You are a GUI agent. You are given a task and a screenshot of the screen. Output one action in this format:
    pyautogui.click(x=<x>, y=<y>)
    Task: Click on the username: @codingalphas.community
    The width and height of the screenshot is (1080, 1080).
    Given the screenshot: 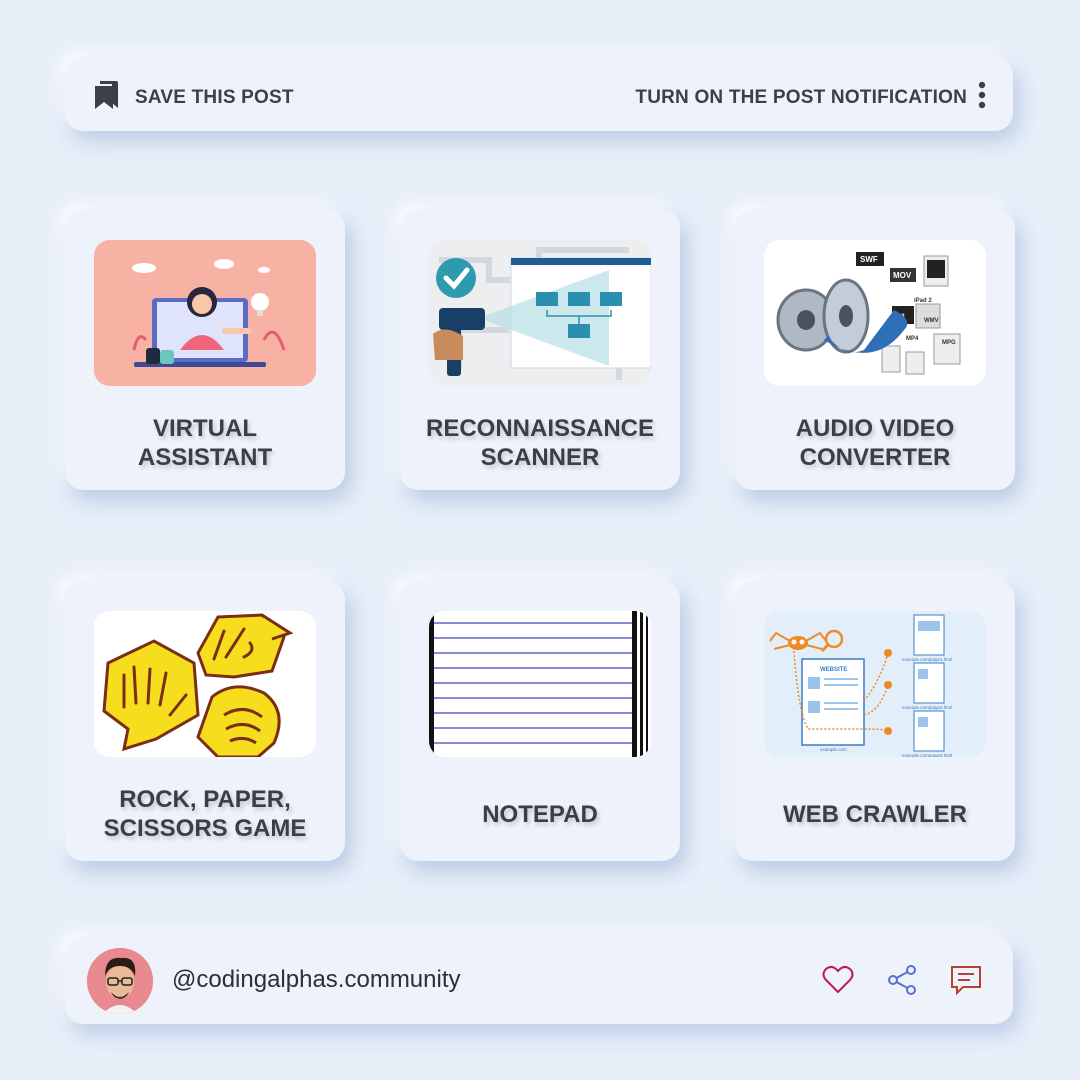 What is the action you would take?
    pyautogui.click(x=316, y=980)
    